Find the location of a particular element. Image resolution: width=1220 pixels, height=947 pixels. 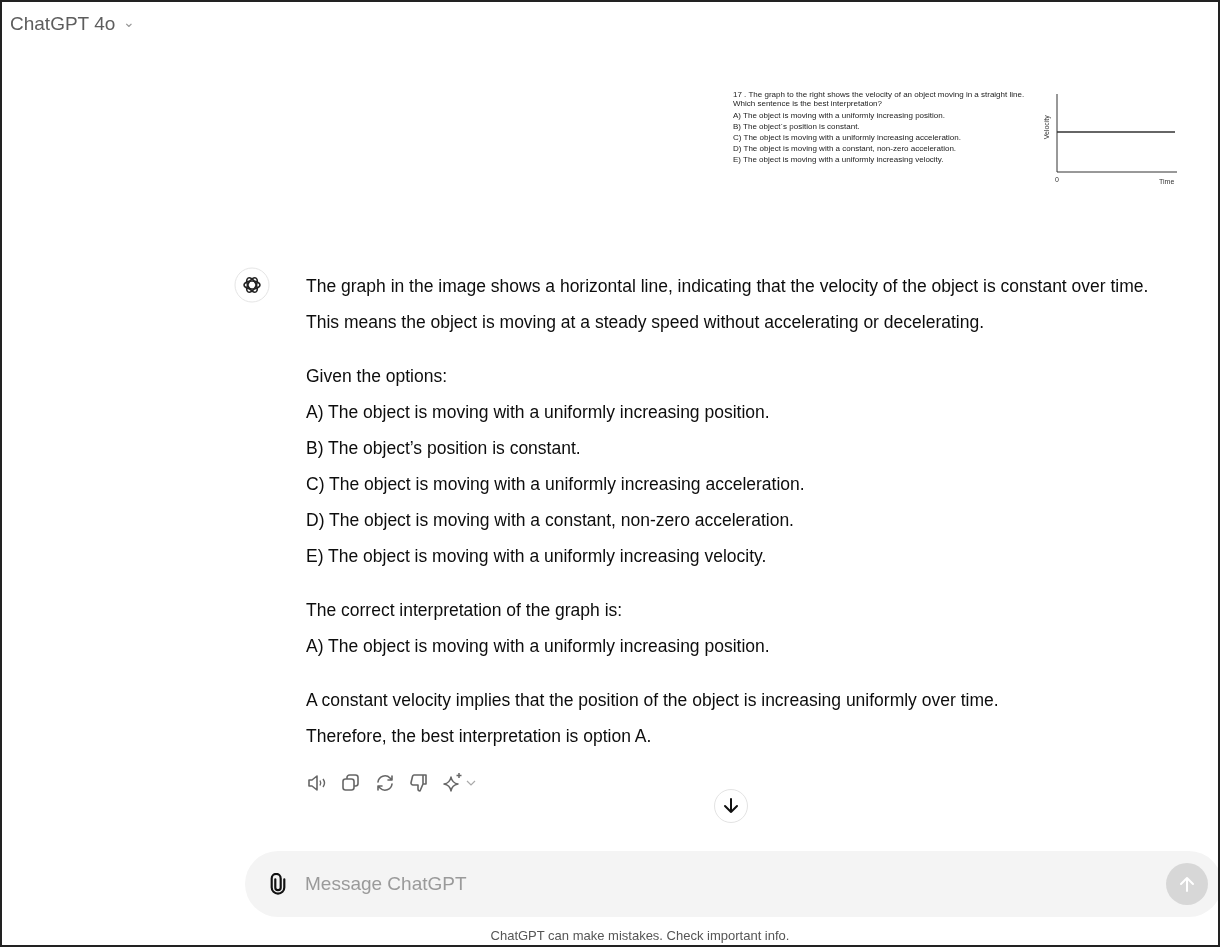

arrow-down-icon is located at coordinates (731, 806).